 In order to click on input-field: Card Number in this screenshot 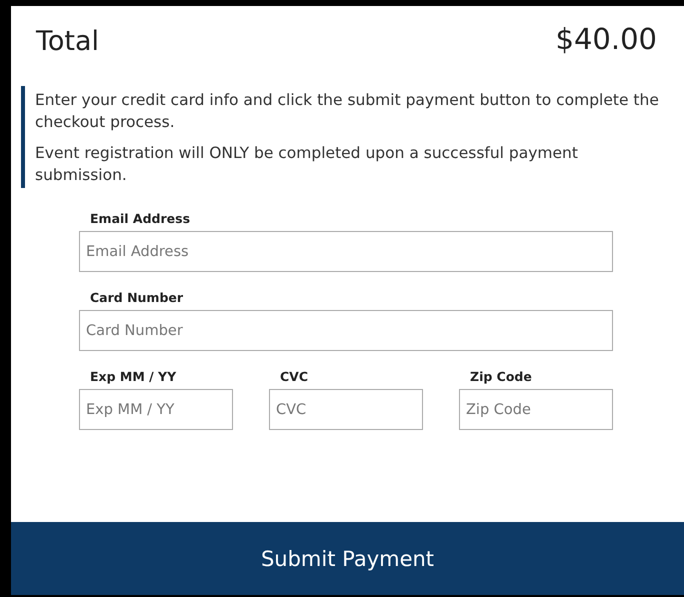, I will do `click(346, 330)`.